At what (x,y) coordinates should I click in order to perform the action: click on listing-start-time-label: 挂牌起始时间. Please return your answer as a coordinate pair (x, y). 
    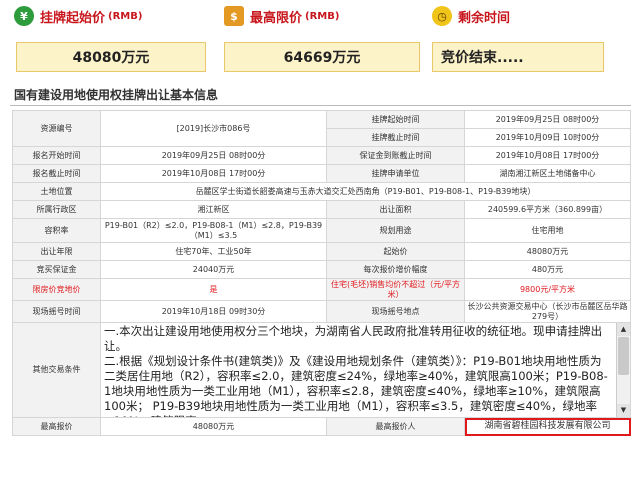
    Looking at the image, I should click on (395, 119).